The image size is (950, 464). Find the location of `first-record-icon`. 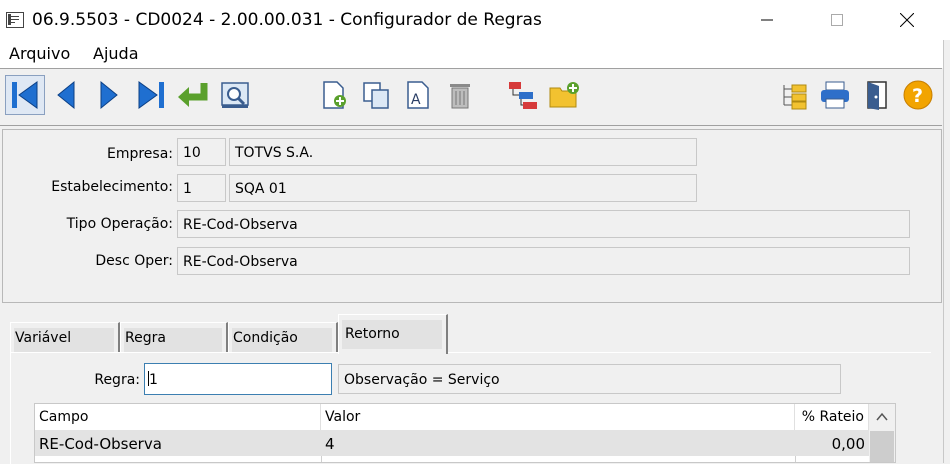

first-record-icon is located at coordinates (25, 95).